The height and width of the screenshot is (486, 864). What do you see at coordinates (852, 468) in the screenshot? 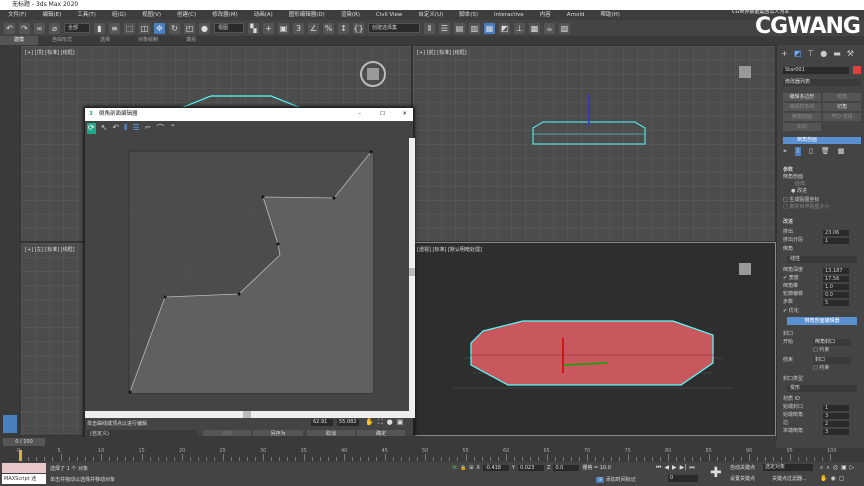
I see `fov-icon: ▷` at bounding box center [852, 468].